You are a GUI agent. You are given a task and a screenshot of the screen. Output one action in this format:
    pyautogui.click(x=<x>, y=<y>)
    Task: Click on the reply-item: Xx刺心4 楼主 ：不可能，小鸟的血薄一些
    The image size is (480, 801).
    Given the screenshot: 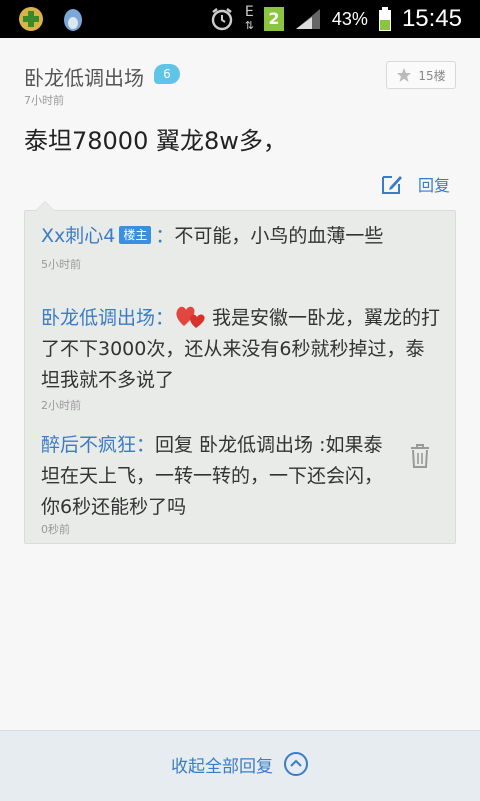 What is the action you would take?
    pyautogui.click(x=241, y=236)
    